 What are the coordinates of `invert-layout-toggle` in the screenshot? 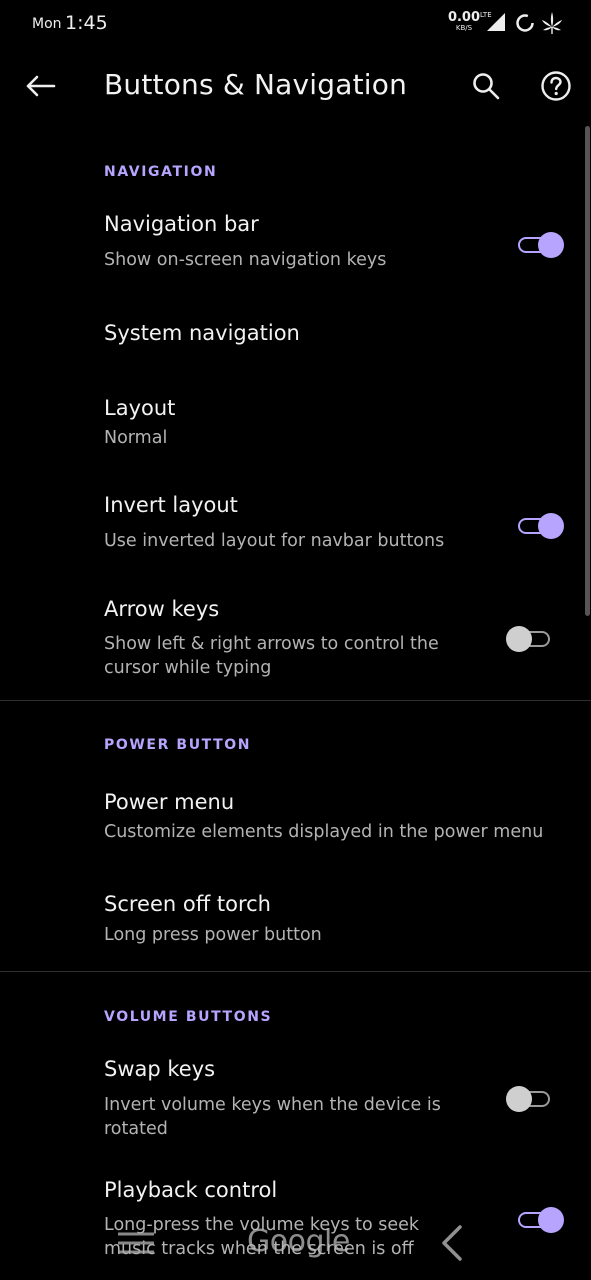 It's located at (540, 526).